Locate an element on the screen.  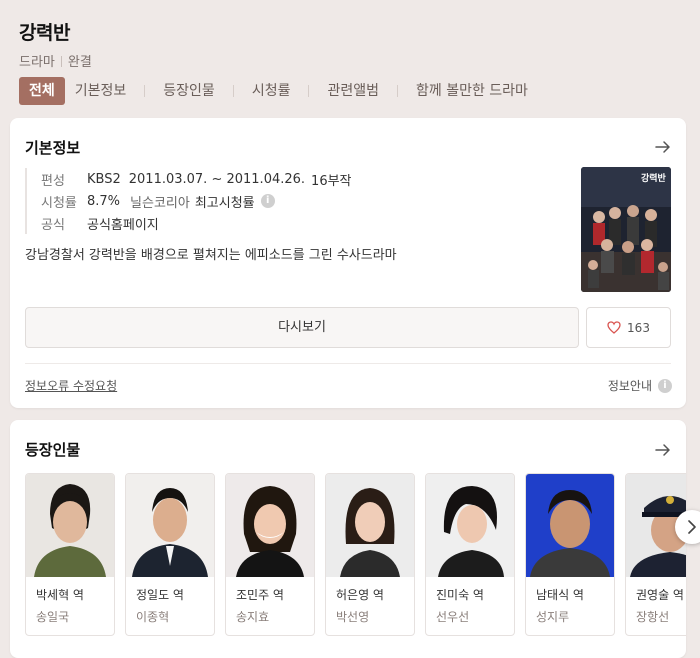
episode-count: 16부작 is located at coordinates (331, 181).